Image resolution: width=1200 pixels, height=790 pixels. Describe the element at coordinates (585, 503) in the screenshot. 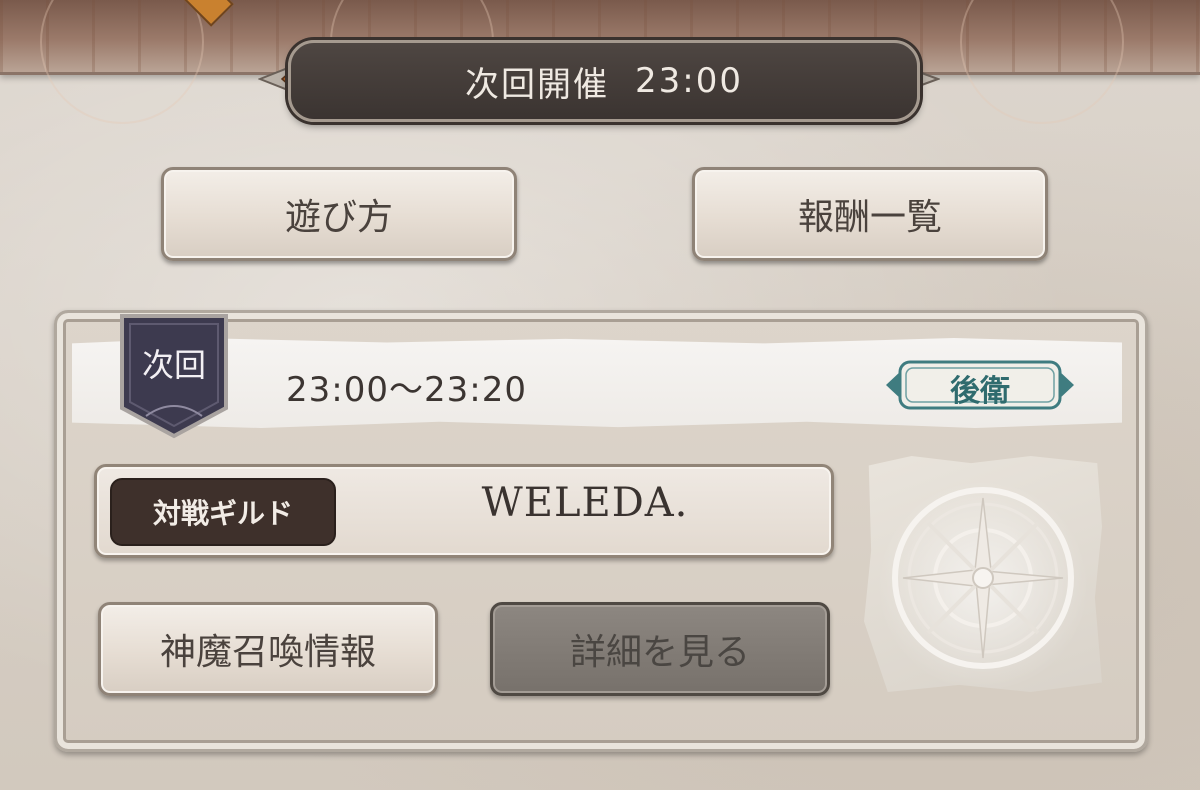

I see `opponent-guild-name: WELEDA.` at that location.